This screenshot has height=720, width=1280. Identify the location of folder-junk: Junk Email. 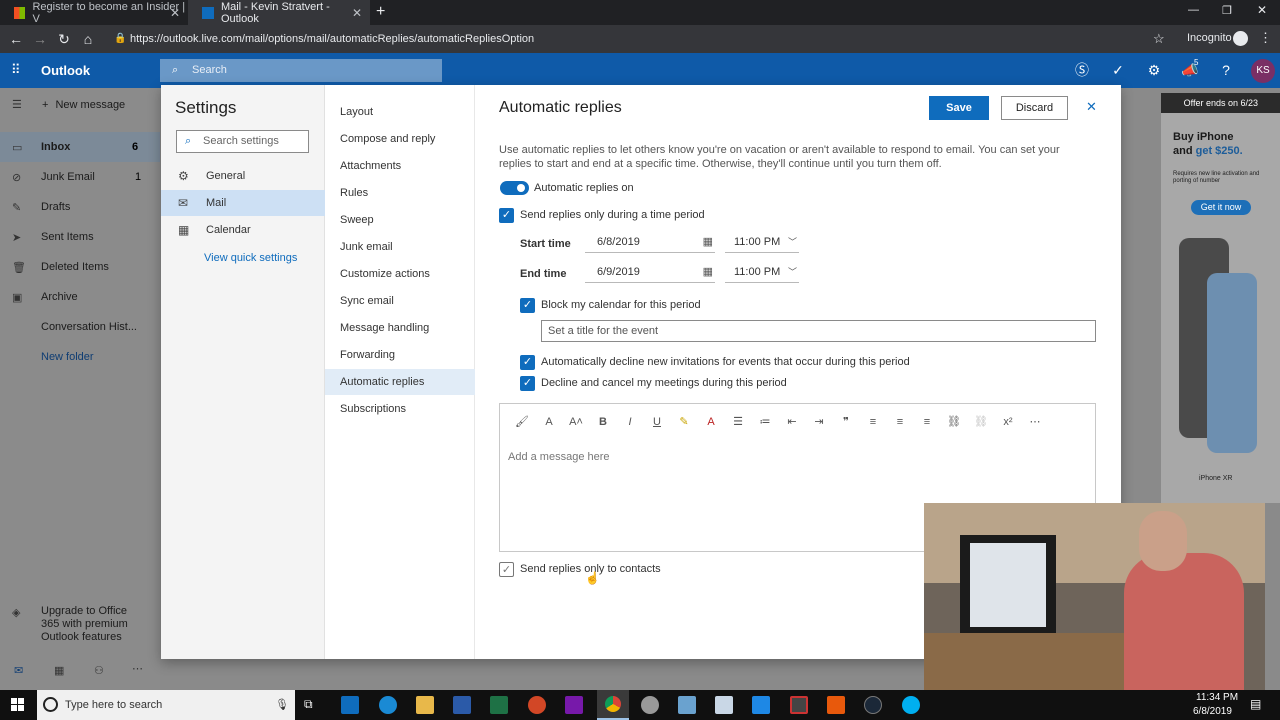
(68, 177).